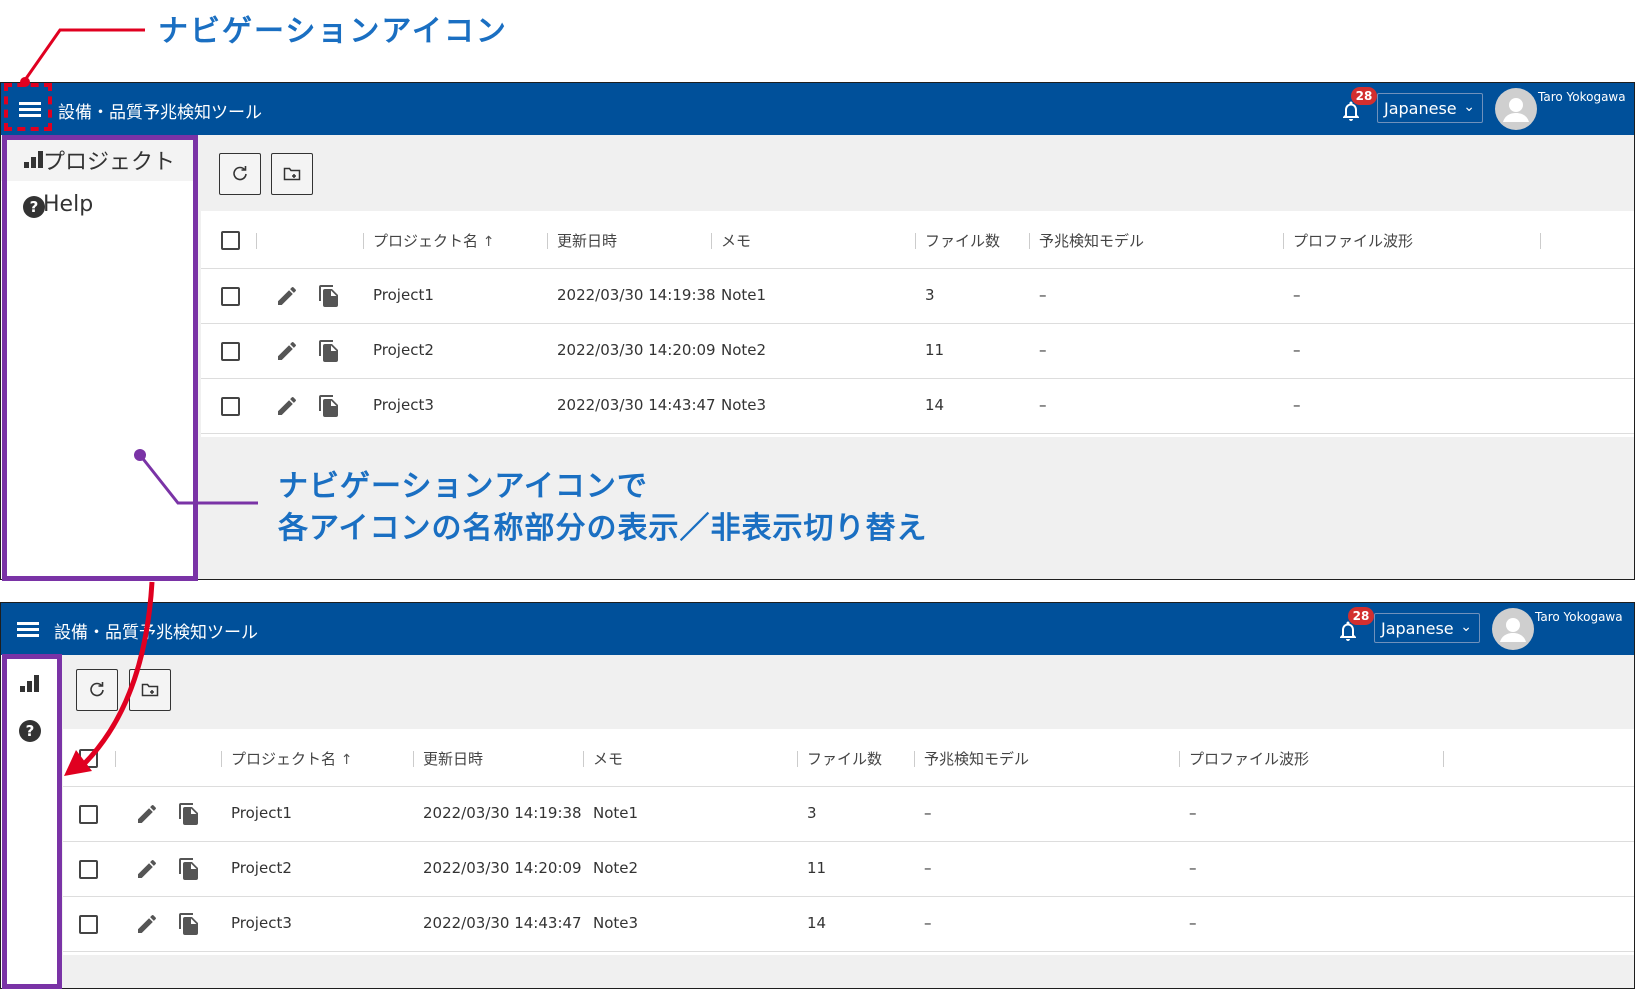 This screenshot has height=989, width=1635. What do you see at coordinates (1579, 617) in the screenshot?
I see `user-name: Taro Yokogawa` at bounding box center [1579, 617].